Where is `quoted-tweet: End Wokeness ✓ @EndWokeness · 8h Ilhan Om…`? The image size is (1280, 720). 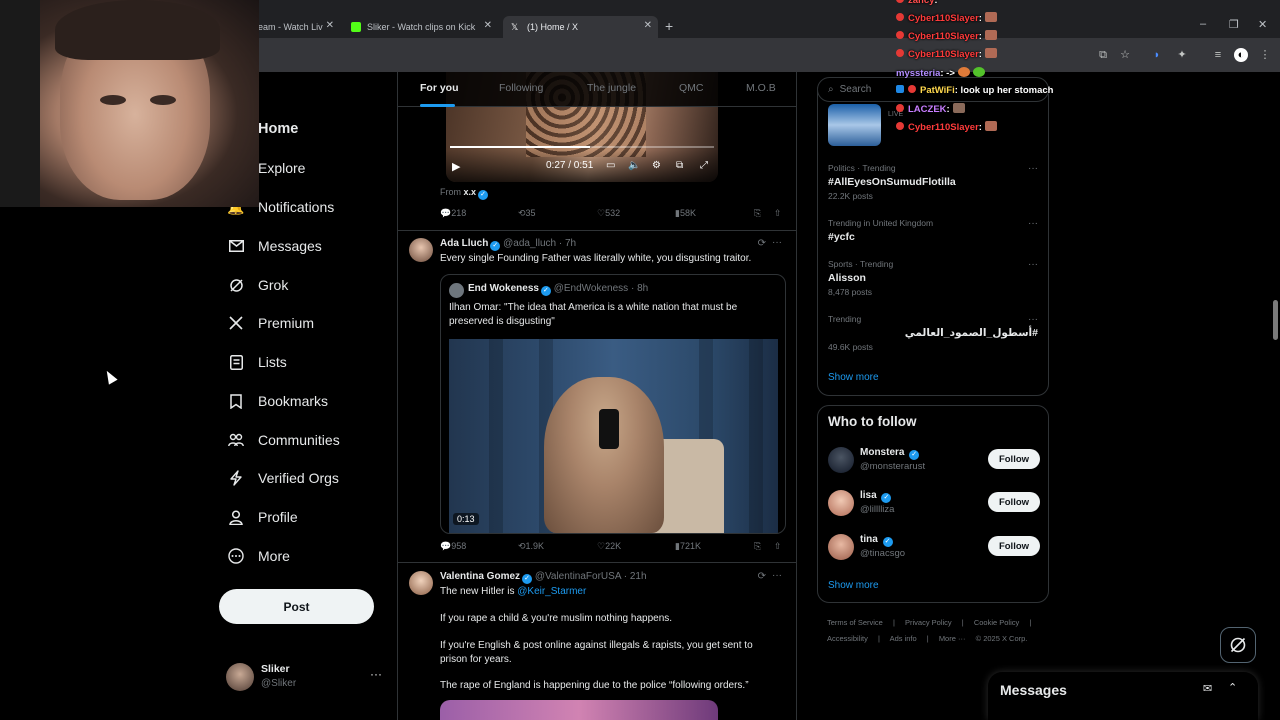 quoted-tweet: End Wokeness ✓ @EndWokeness · 8h Ilhan Om… is located at coordinates (613, 404).